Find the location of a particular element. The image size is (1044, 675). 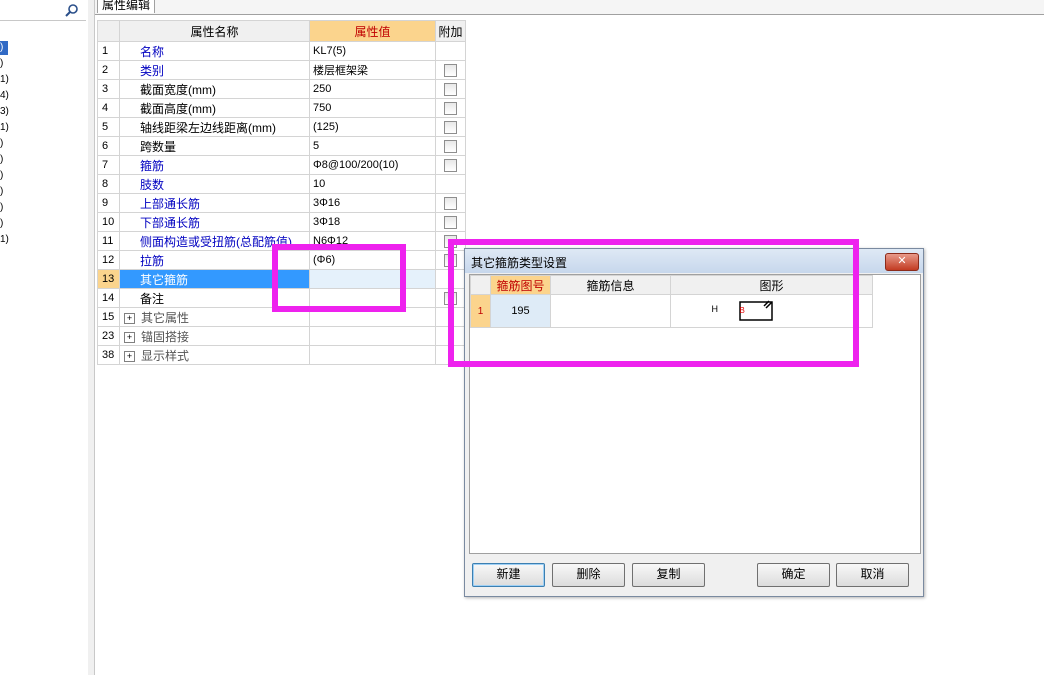

property-value: Φ8@100/200(10) is located at coordinates (372, 165).